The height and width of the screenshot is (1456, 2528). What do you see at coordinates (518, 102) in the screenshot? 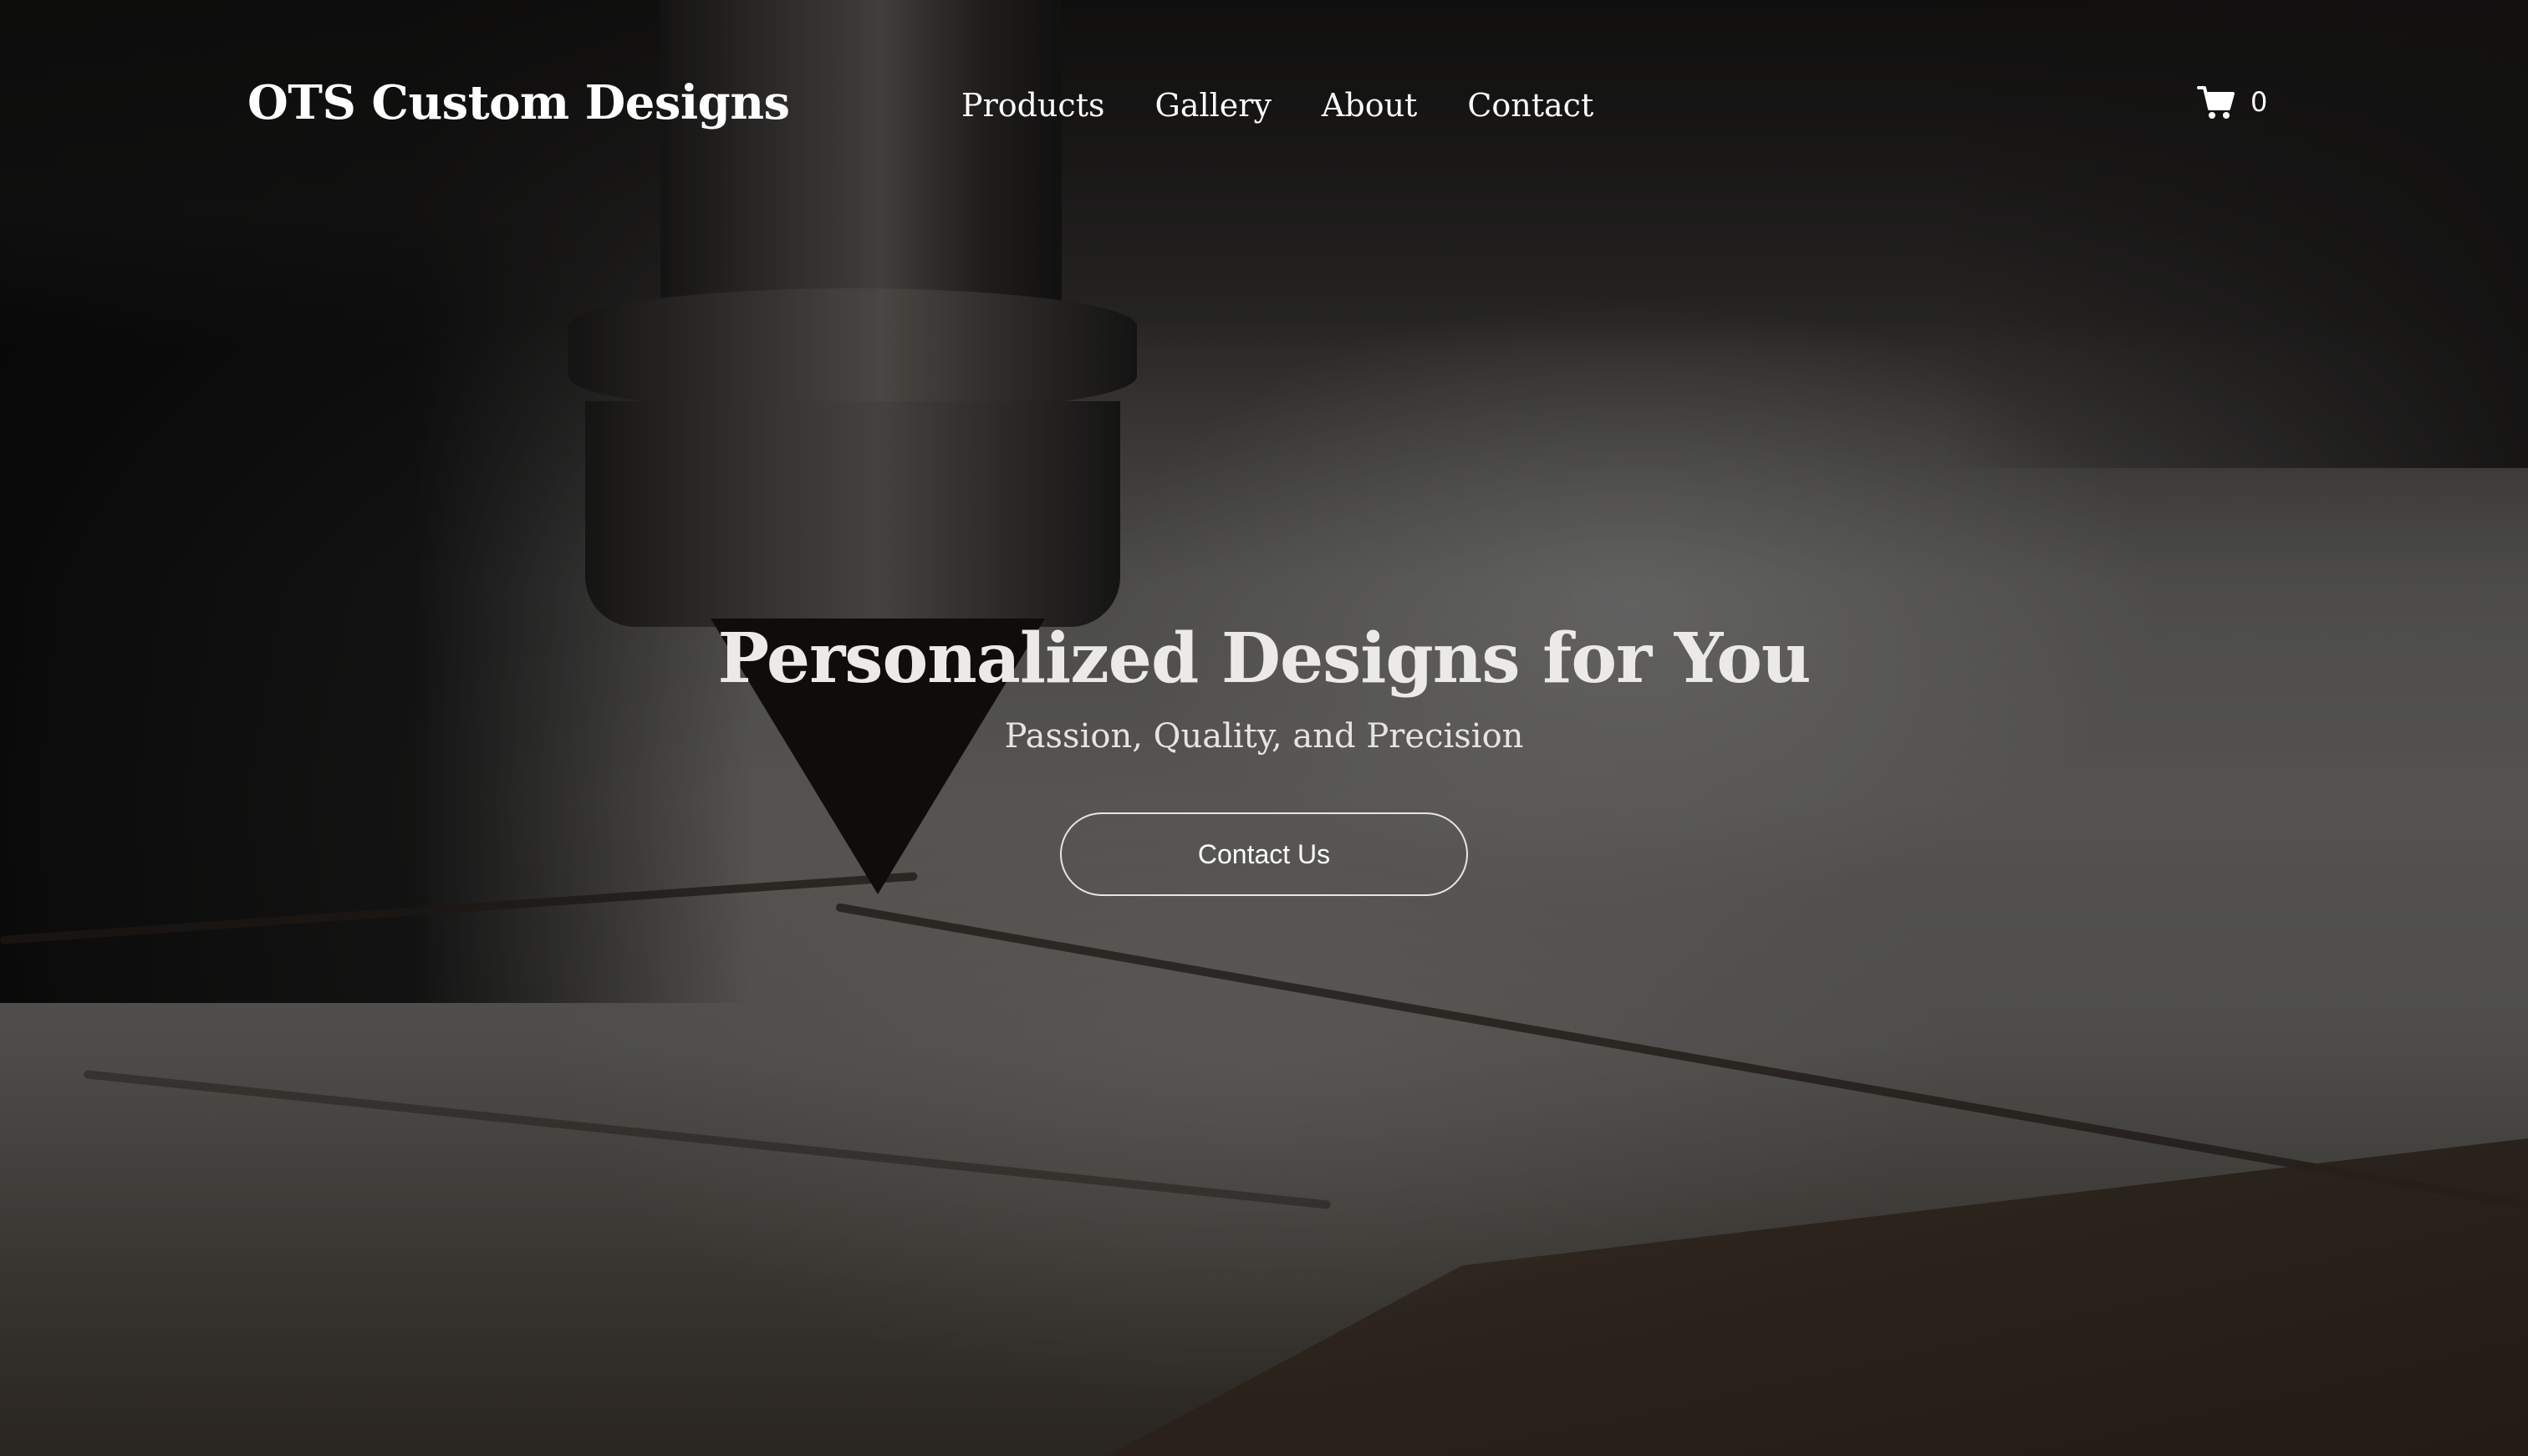
I see `brand-logo-link: OTS Custom Designs` at bounding box center [518, 102].